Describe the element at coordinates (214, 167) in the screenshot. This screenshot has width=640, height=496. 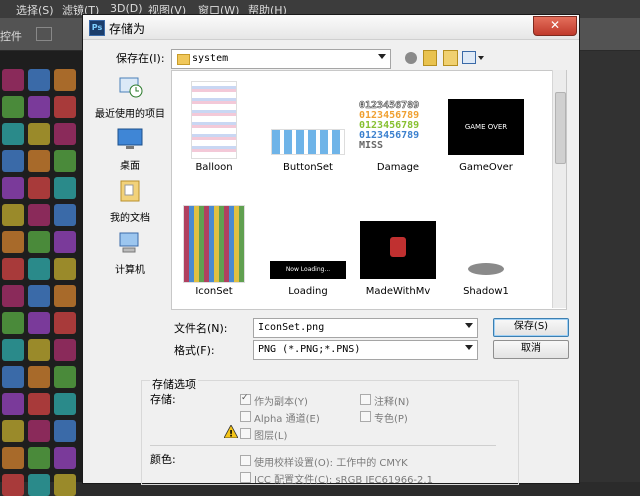
I see `file-name: Balloon` at that location.